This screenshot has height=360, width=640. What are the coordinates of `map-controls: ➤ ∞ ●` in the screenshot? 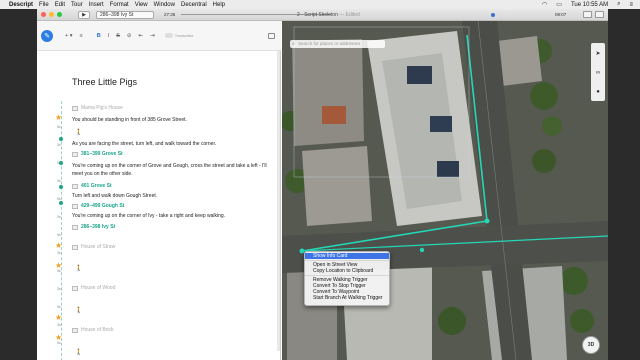 It's located at (598, 72).